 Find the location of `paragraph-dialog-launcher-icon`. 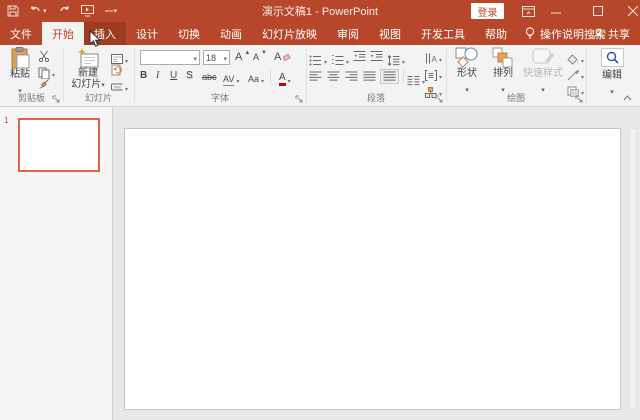

paragraph-dialog-launcher-icon is located at coordinates (439, 99).